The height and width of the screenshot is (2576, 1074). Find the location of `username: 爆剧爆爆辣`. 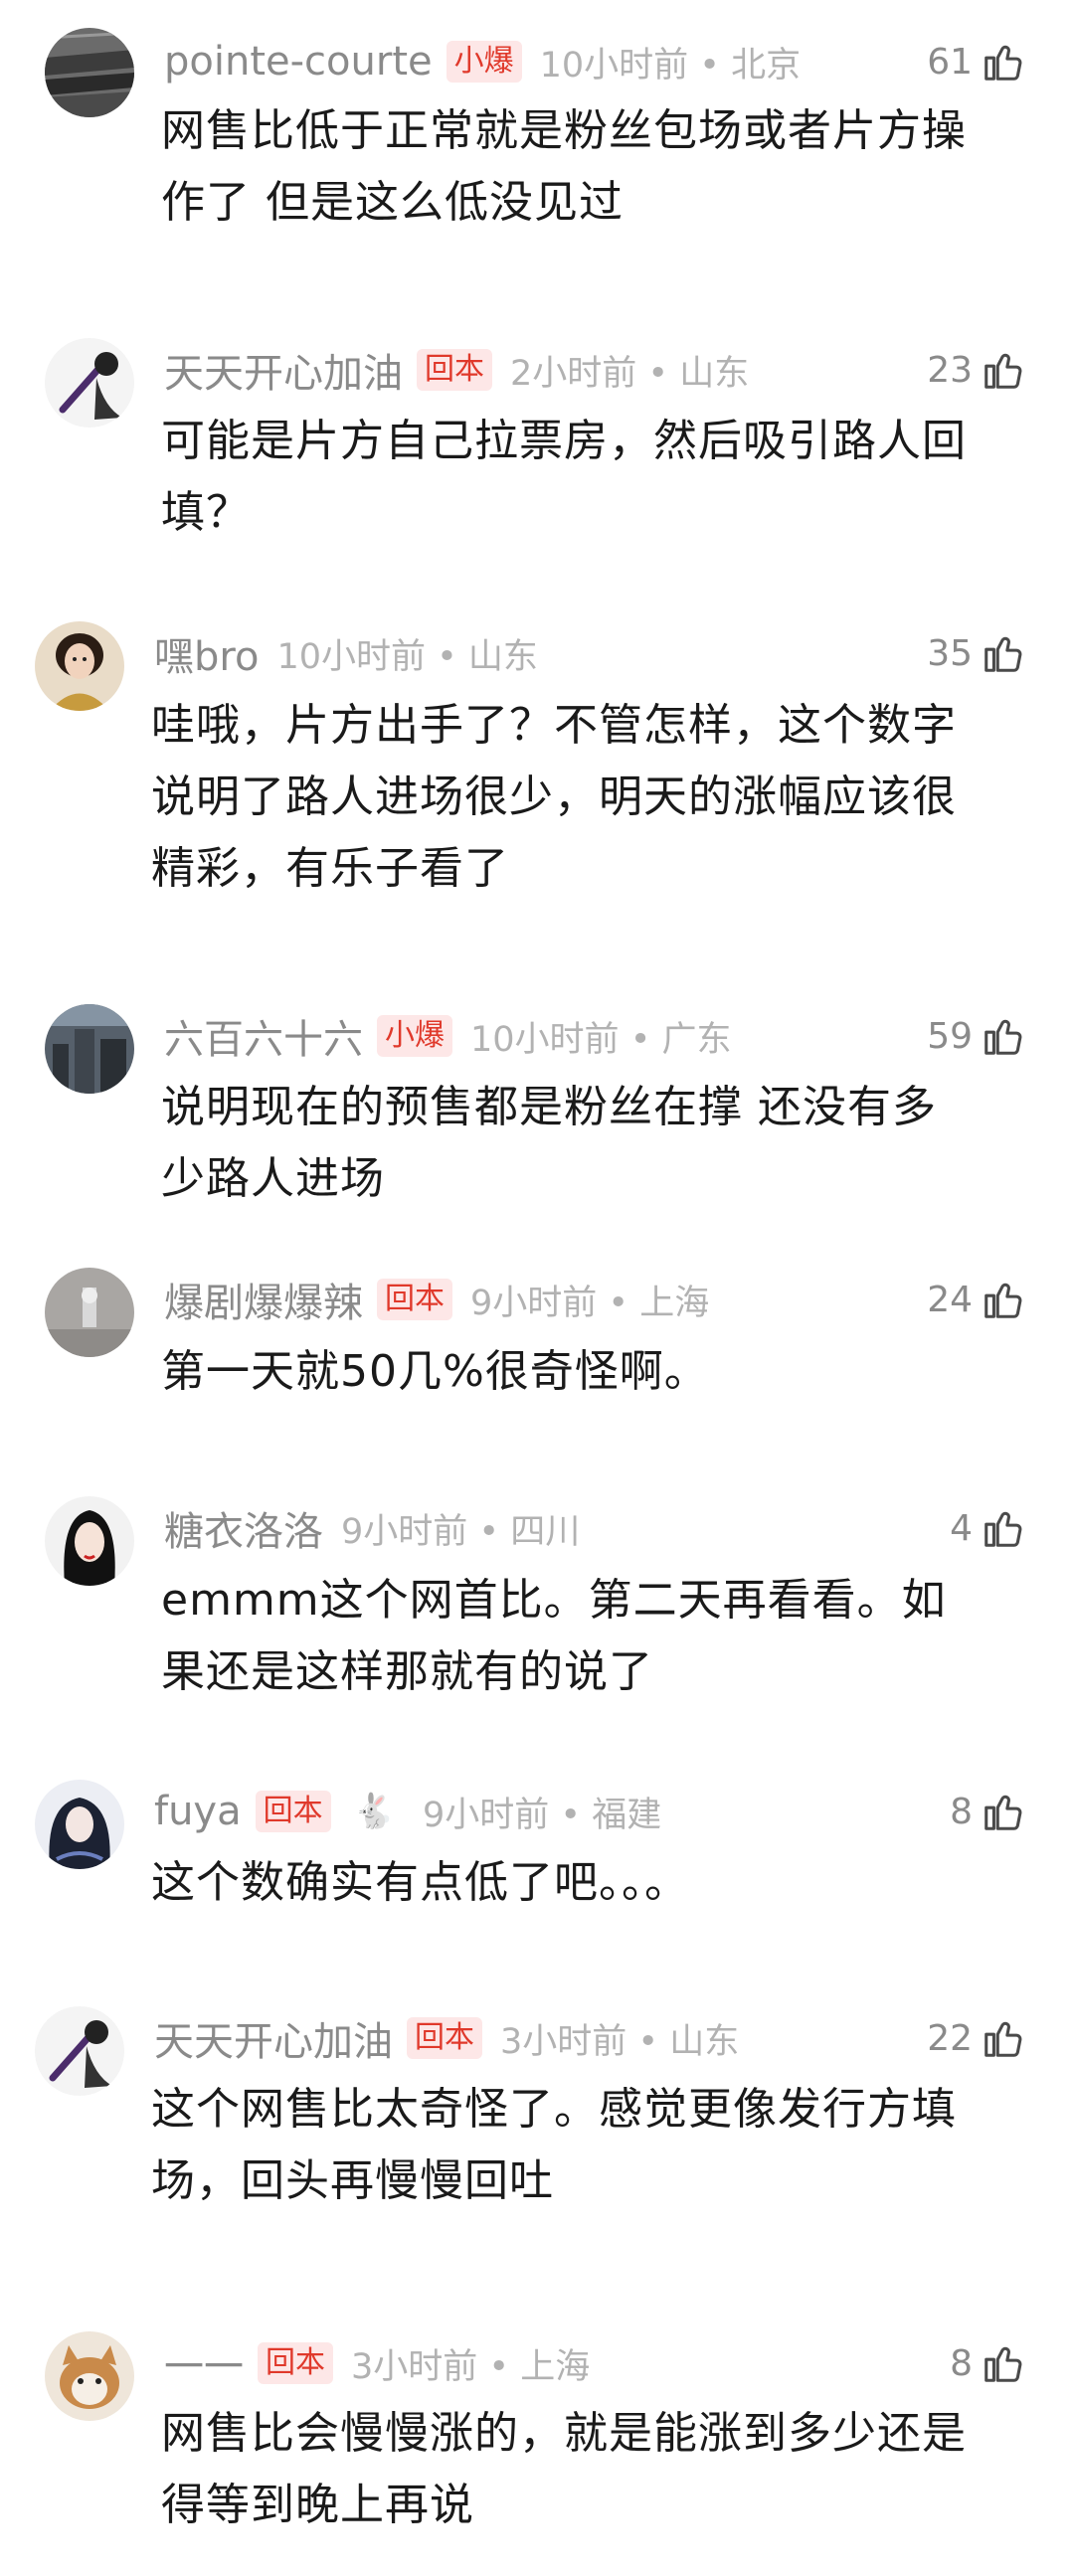

username: 爆剧爆爆辣 is located at coordinates (263, 1299).